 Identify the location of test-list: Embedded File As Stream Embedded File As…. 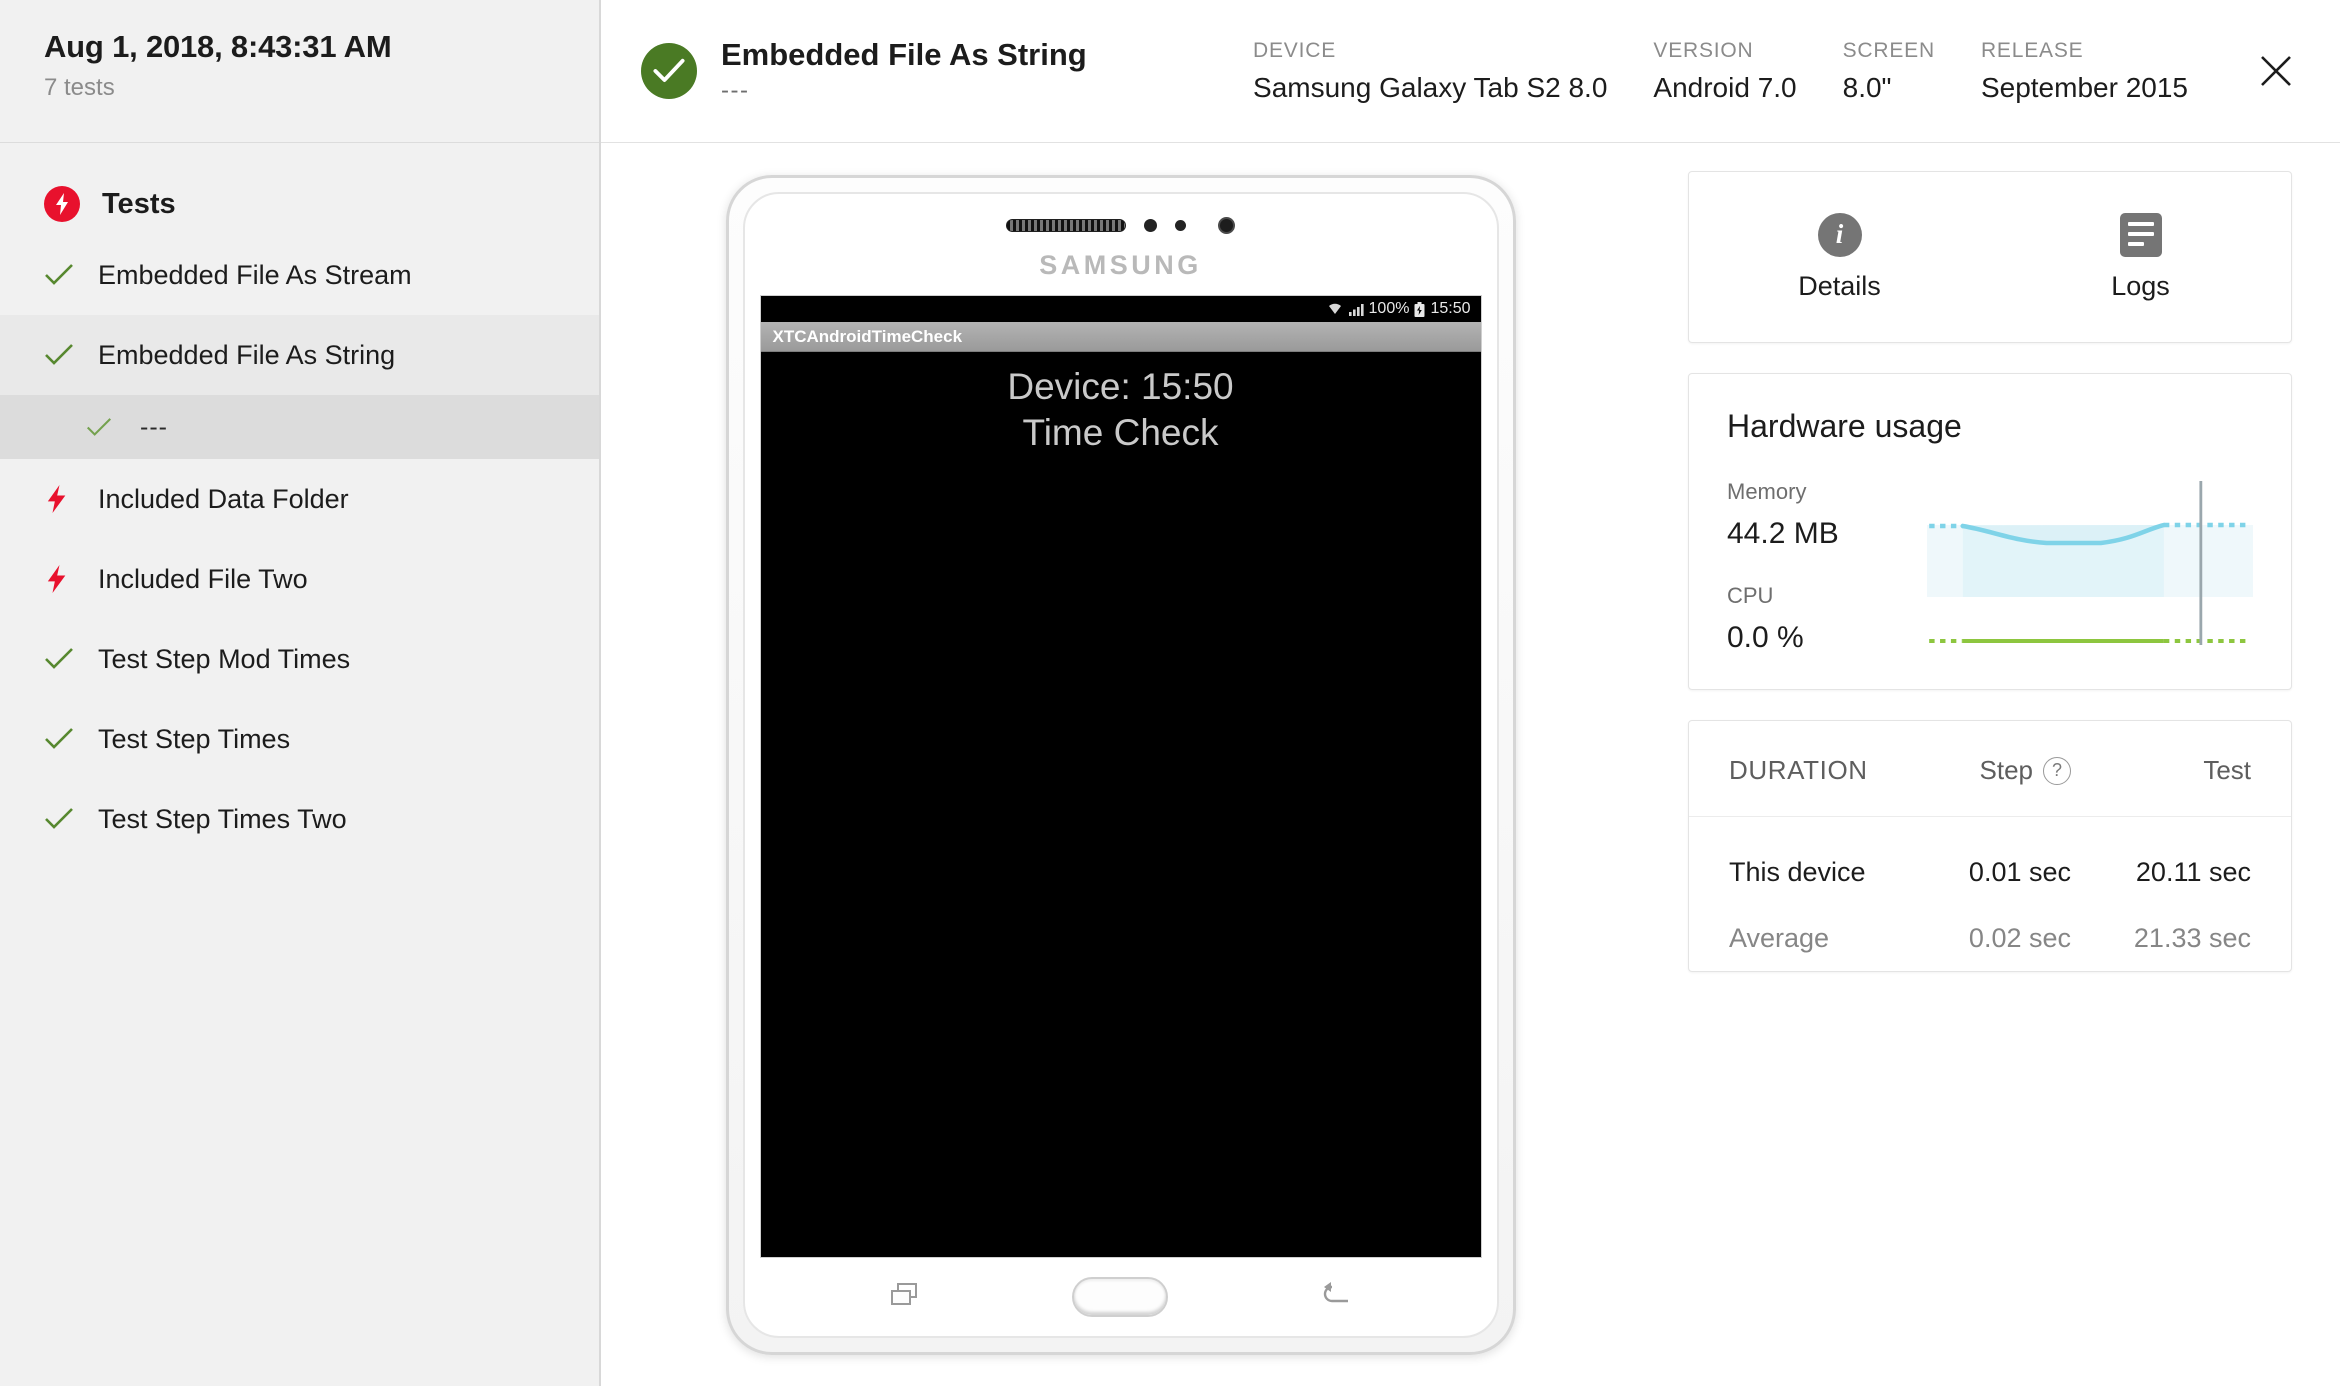
(299, 547).